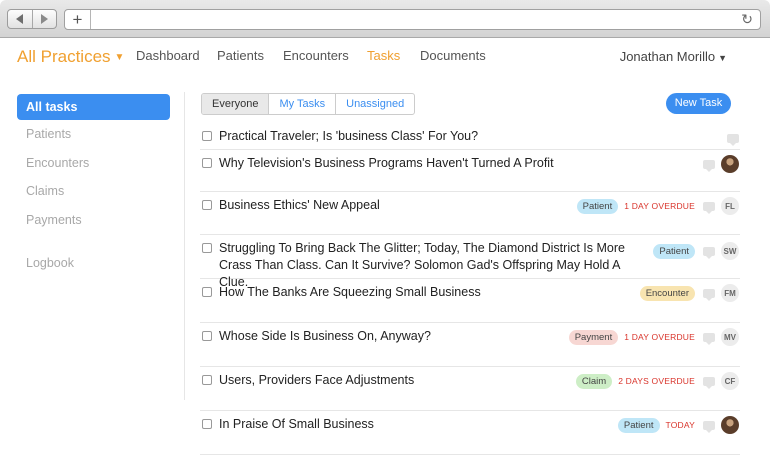 The height and width of the screenshot is (460, 770). Describe the element at coordinates (453, 55) in the screenshot. I see `nav-documents: Documents` at that location.